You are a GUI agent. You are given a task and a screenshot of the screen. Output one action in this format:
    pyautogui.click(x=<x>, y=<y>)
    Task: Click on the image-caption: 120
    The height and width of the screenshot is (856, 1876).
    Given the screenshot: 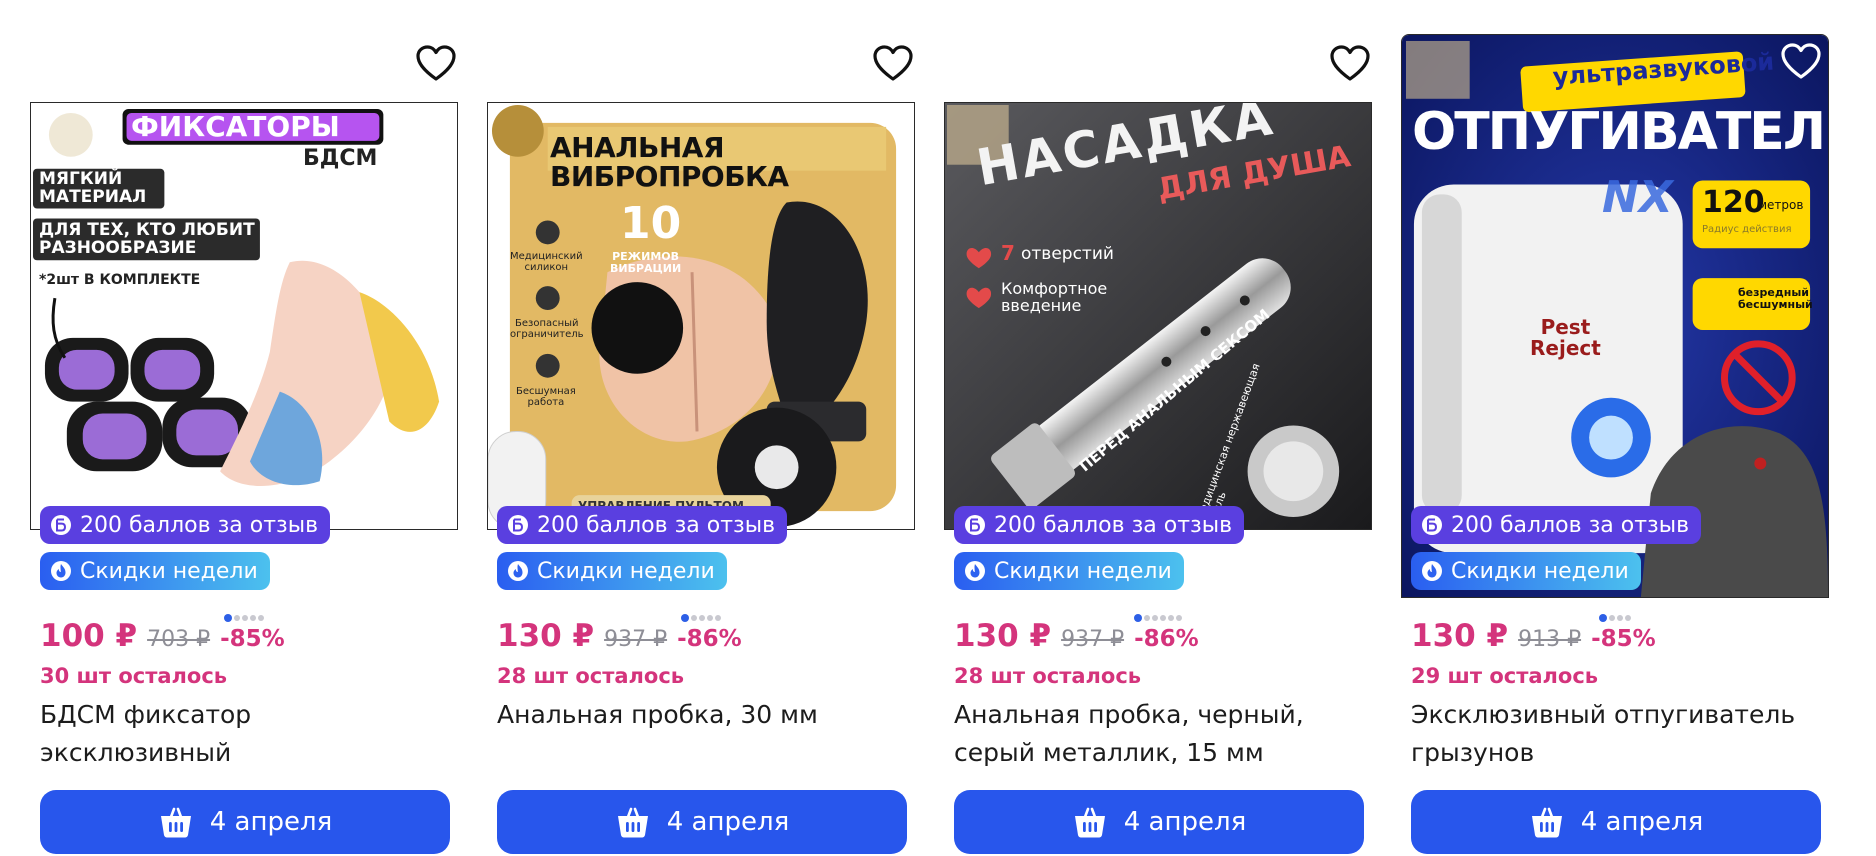 What is the action you would take?
    pyautogui.click(x=1733, y=202)
    